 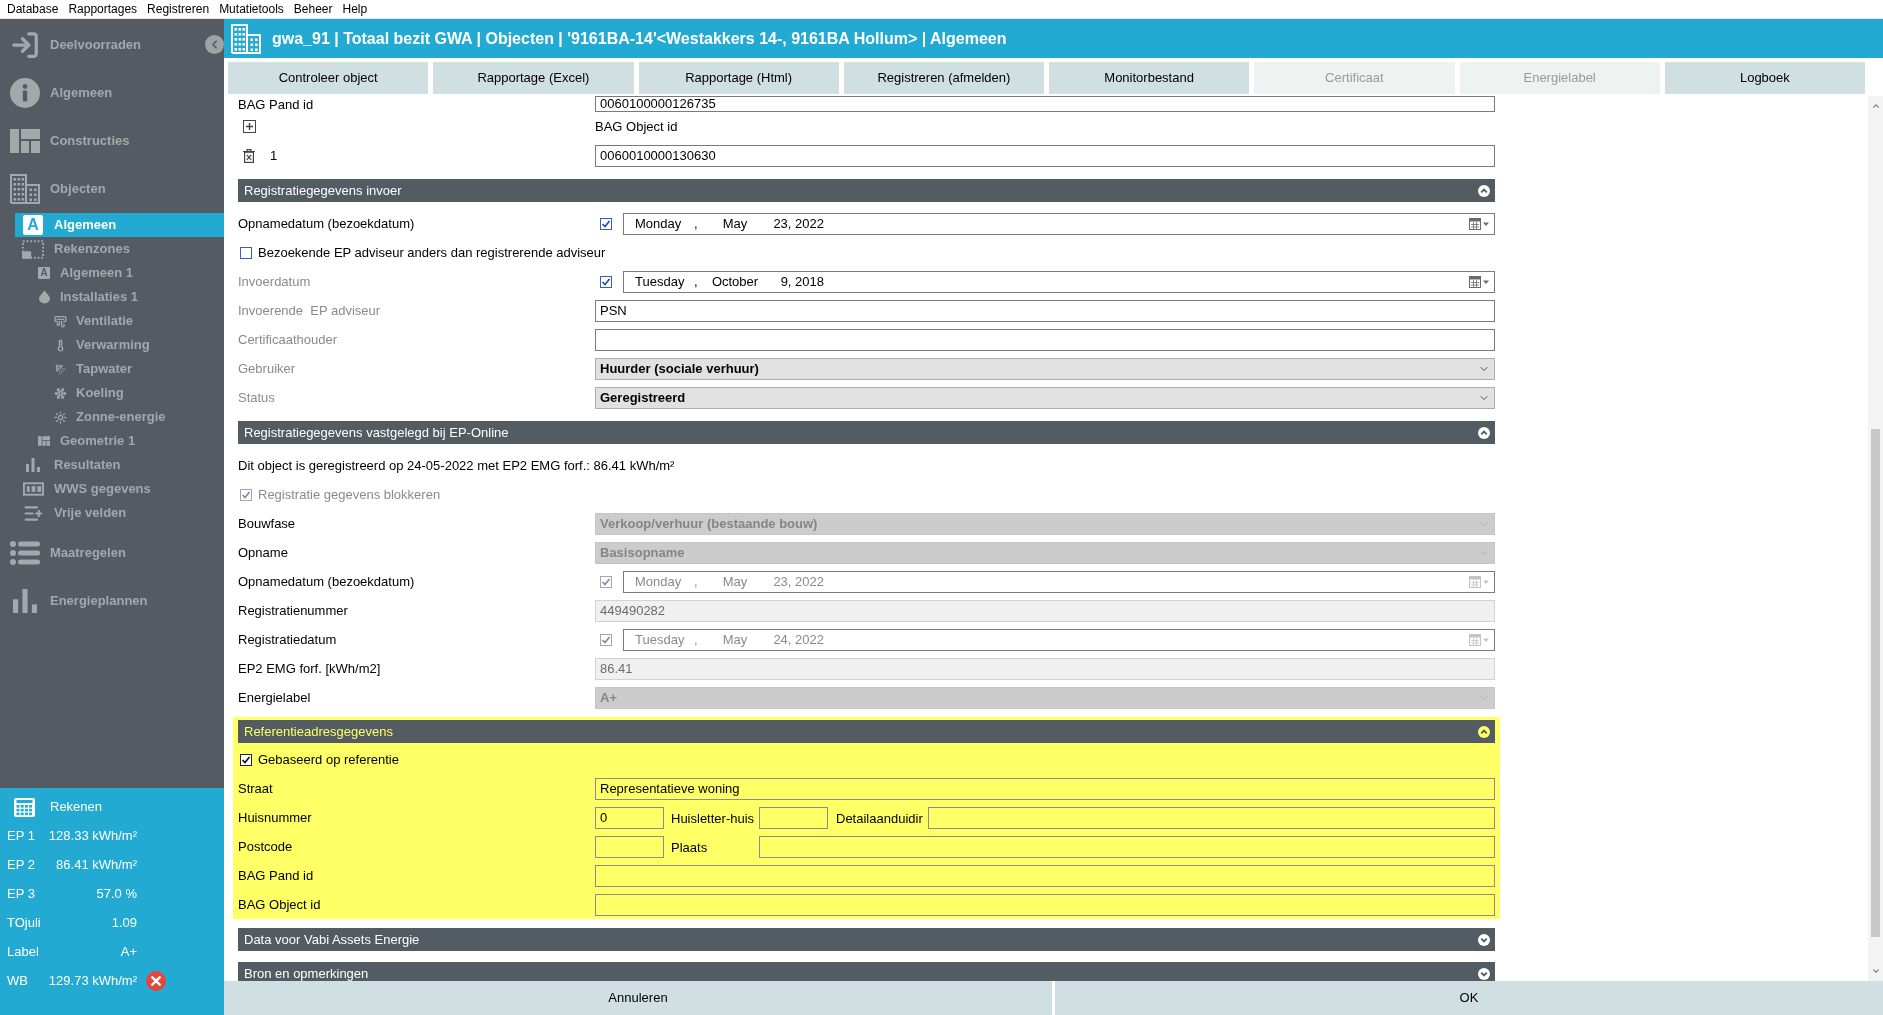 What do you see at coordinates (456, 465) in the screenshot?
I see `info-text: Dit object is geregistreerd op 24-05-2022 met EP2 EMG forf.: 86.41 kWh/m²` at bounding box center [456, 465].